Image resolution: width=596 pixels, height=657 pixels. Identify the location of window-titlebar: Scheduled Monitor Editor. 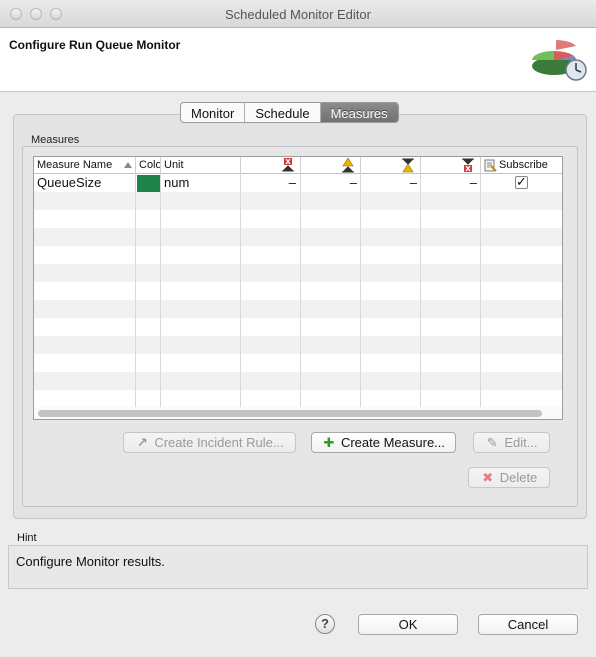
(298, 14).